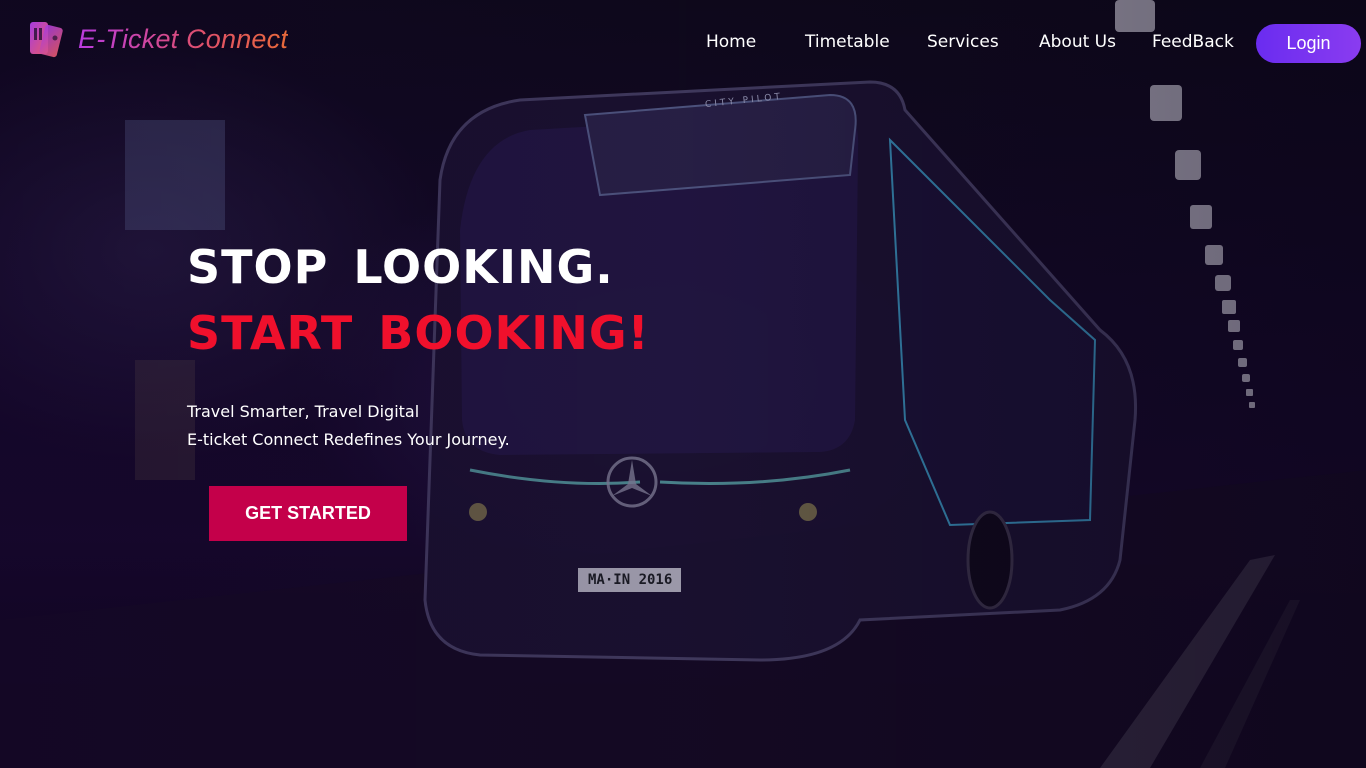 The width and height of the screenshot is (1366, 768). Describe the element at coordinates (418, 333) in the screenshot. I see `hero-headline-line2: START BOOKING!` at that location.